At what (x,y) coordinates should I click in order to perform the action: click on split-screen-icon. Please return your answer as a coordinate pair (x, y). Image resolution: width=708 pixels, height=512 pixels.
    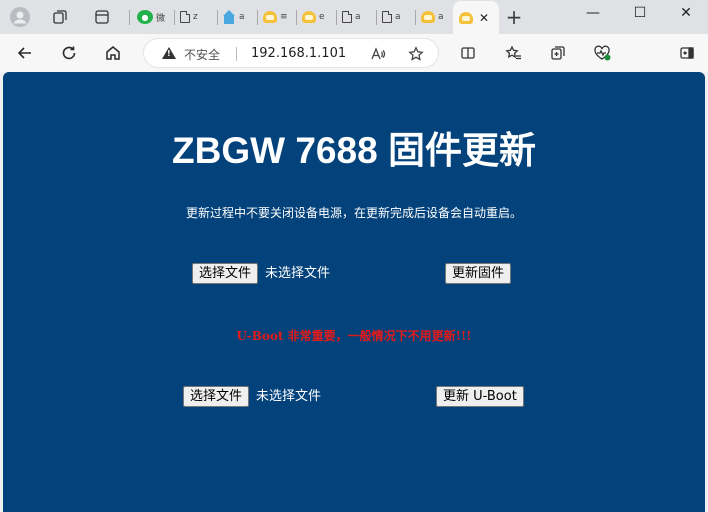
    Looking at the image, I should click on (468, 53).